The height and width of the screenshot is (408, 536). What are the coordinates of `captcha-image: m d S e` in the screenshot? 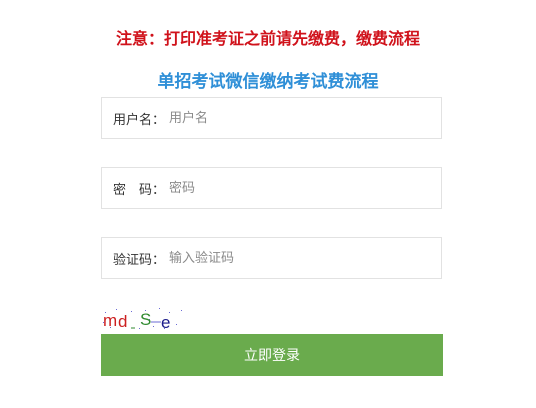 It's located at (143, 319).